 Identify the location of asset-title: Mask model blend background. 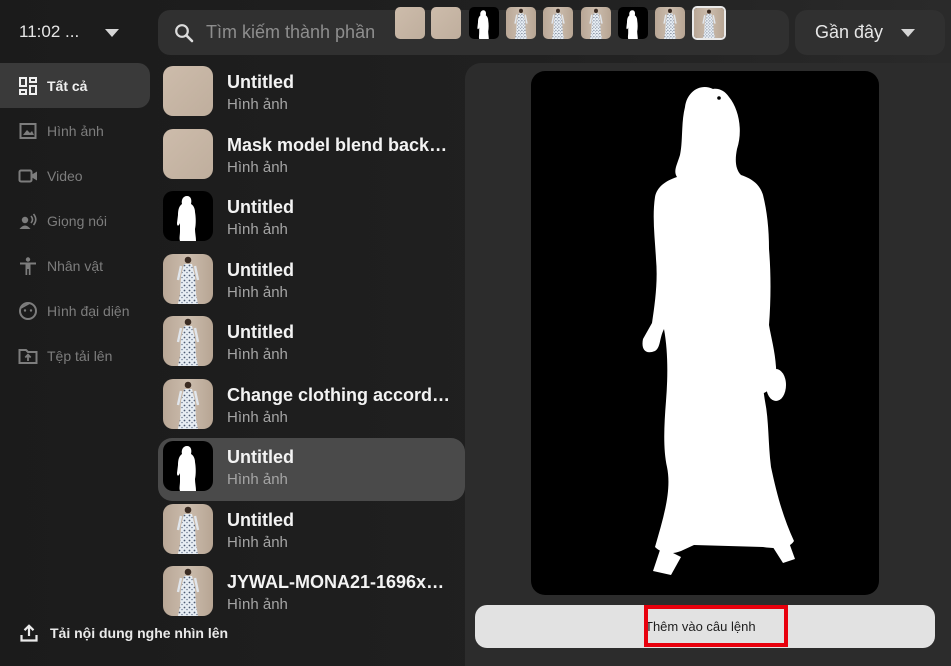
(339, 144).